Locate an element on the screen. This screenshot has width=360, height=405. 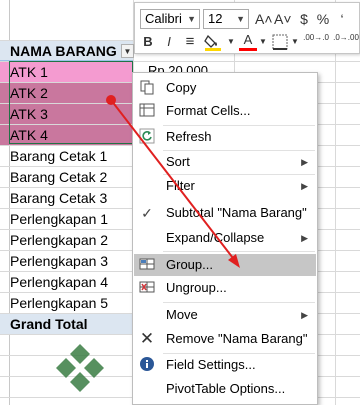
pivot-row-barang-cetak-2: Barang Cetak 2 is located at coordinates (66, 177).